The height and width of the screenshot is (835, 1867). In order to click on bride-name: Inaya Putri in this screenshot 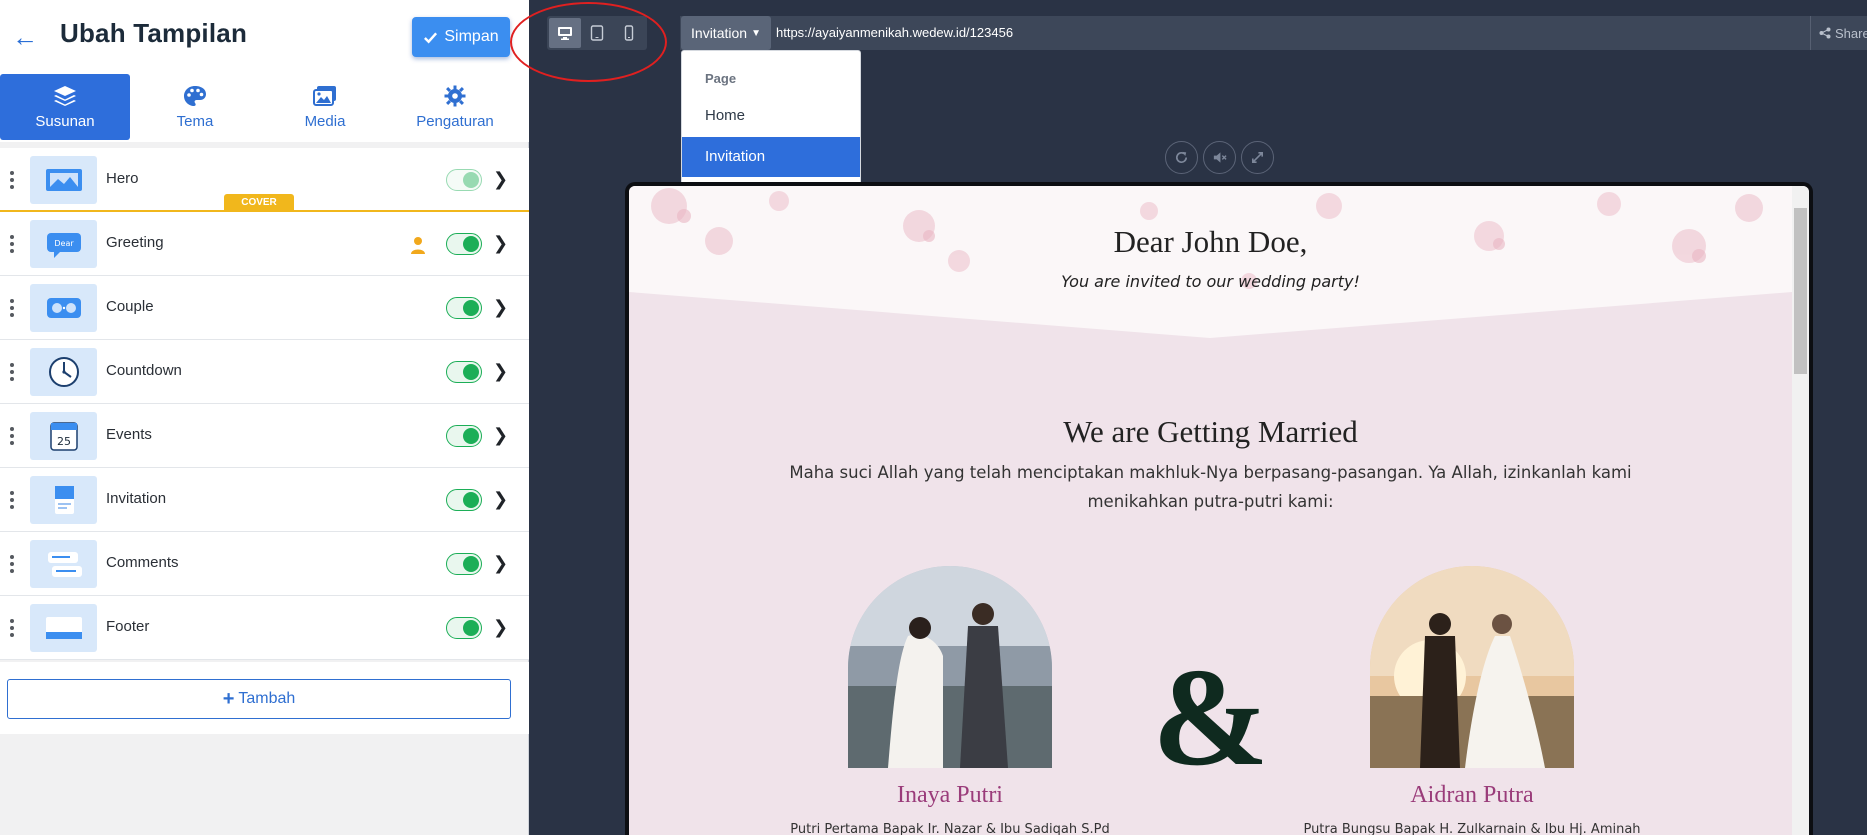, I will do `click(950, 795)`.